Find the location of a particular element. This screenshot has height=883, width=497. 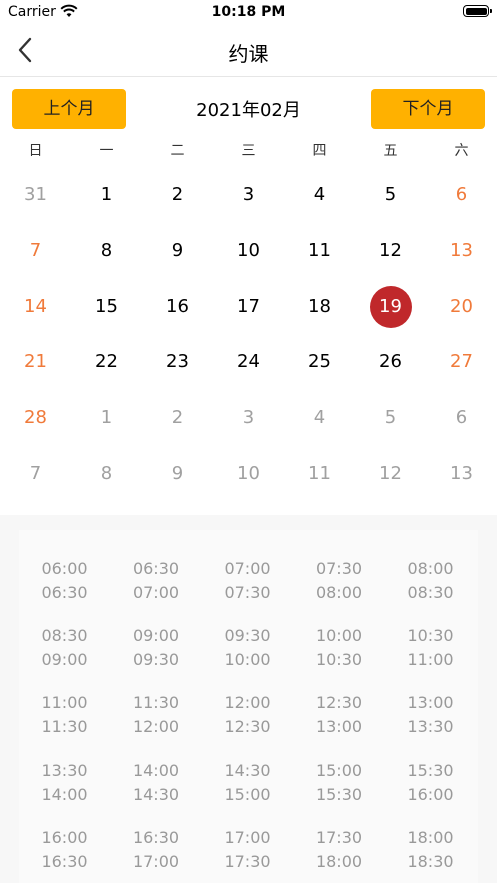

battery-icon is located at coordinates (477, 11).